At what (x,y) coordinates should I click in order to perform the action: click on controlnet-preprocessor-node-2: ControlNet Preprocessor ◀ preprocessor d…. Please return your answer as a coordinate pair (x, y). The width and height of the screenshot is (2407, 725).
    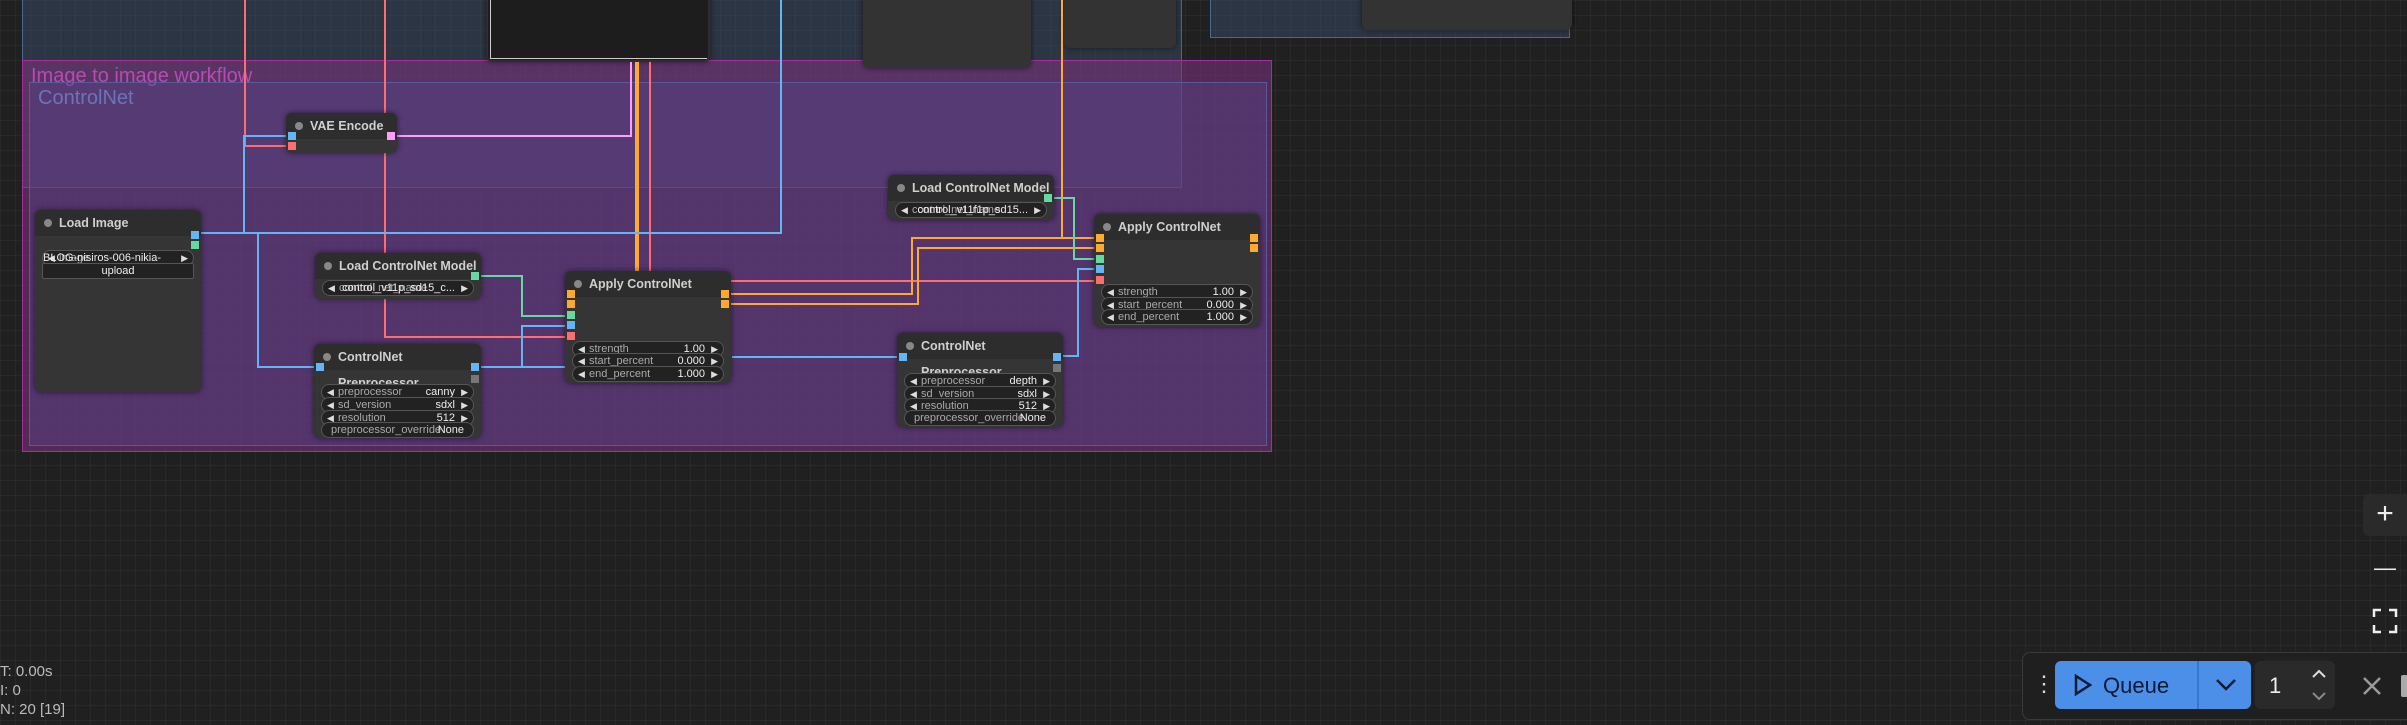
    Looking at the image, I should click on (980, 380).